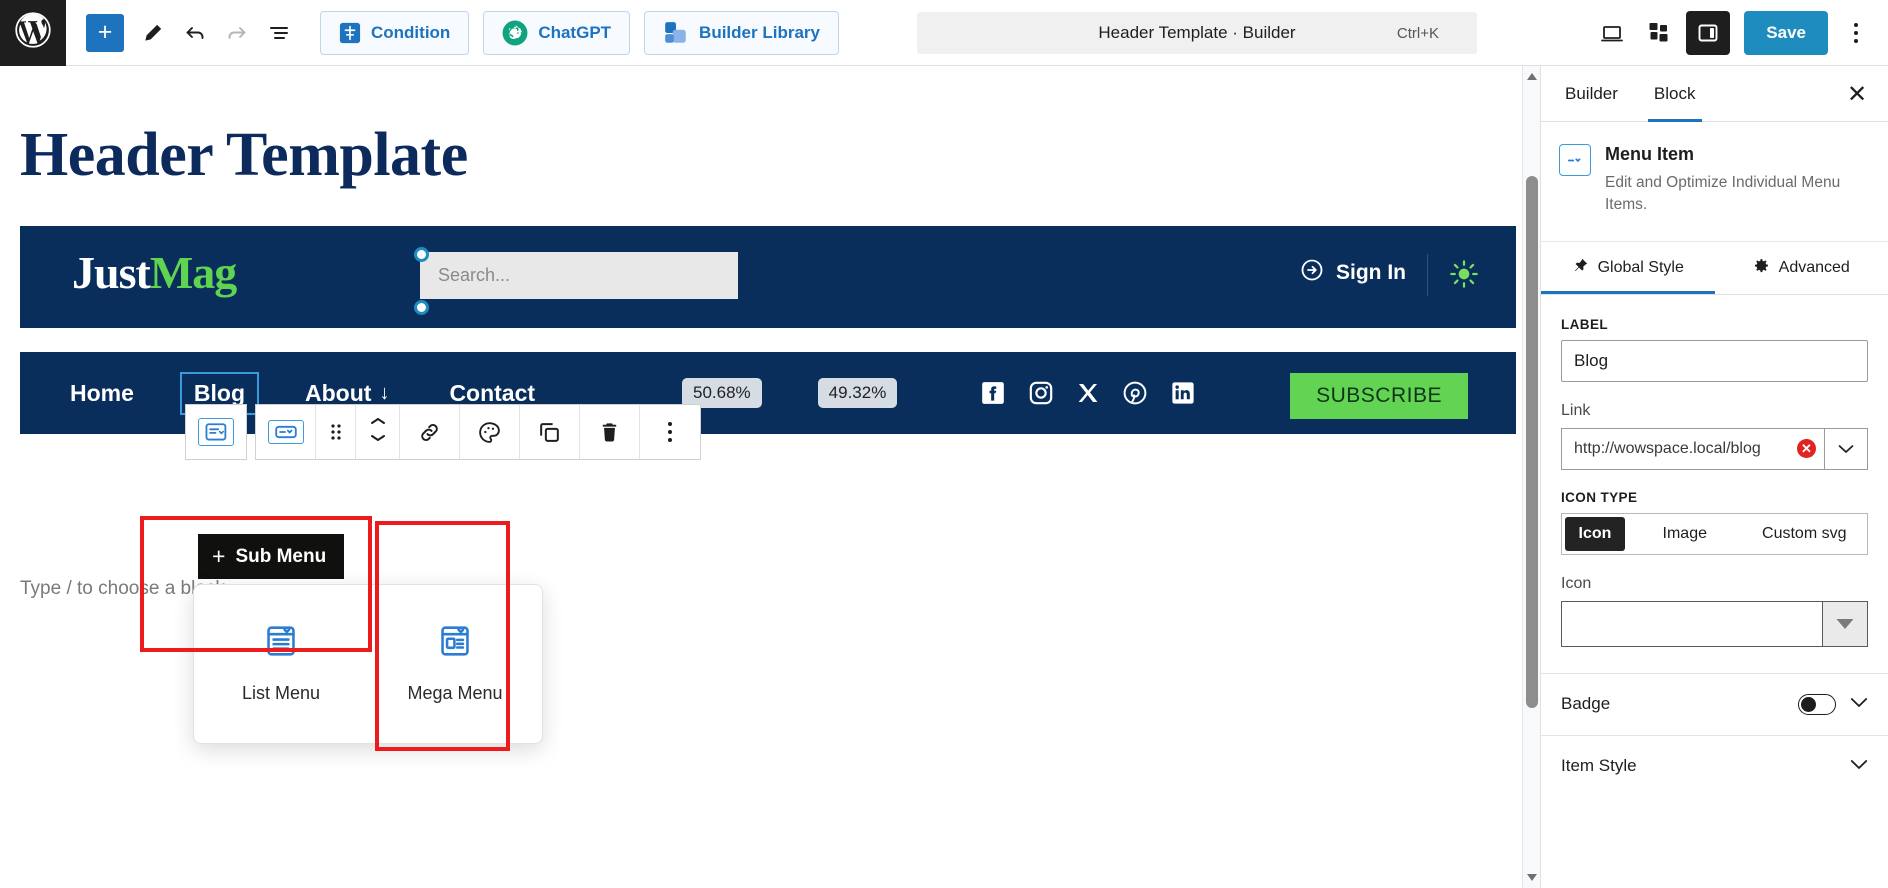 The height and width of the screenshot is (888, 1888). Describe the element at coordinates (455, 693) in the screenshot. I see `mega-menu-label: Mega Menu` at that location.